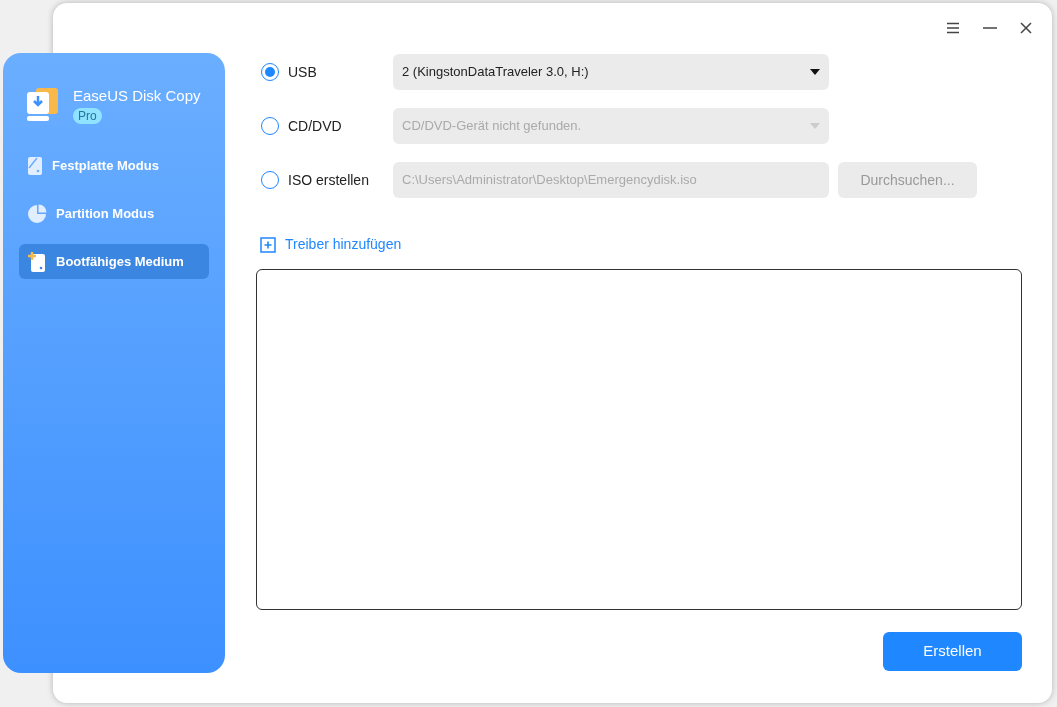 Image resolution: width=1057 pixels, height=707 pixels. I want to click on menu-icon, so click(953, 28).